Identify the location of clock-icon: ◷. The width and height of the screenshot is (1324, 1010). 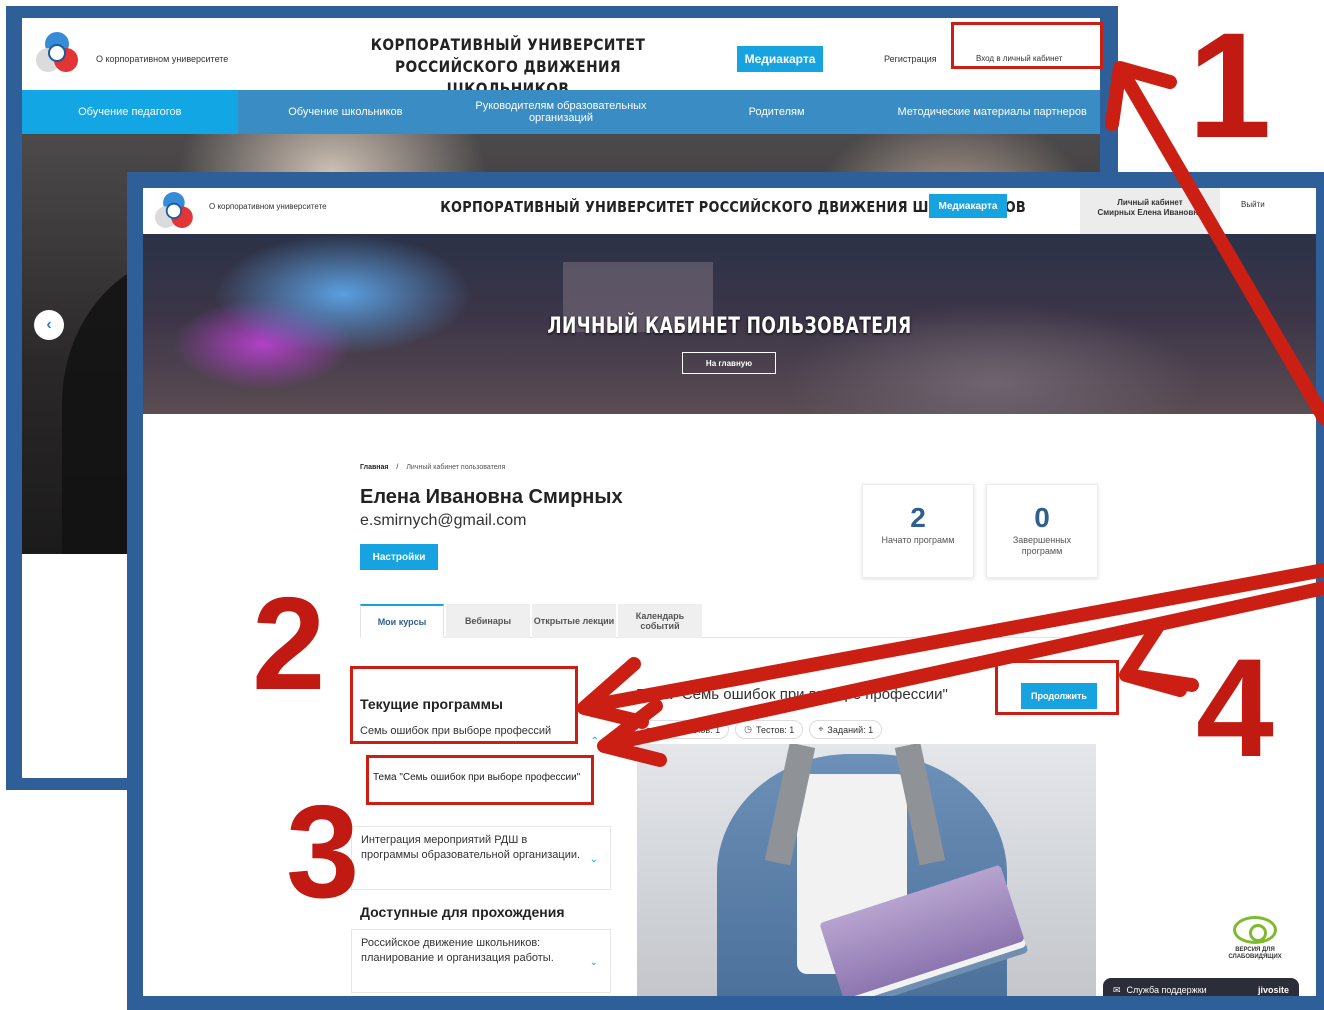
(748, 729).